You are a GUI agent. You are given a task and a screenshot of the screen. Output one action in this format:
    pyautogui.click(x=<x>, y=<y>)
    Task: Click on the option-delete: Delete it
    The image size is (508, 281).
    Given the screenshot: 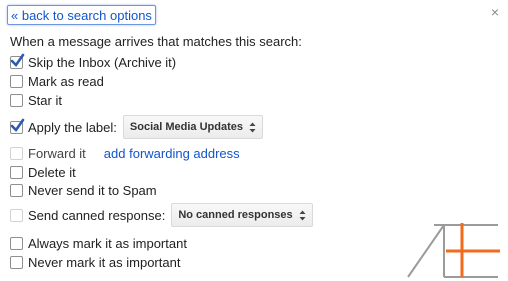 What is the action you would take?
    pyautogui.click(x=43, y=172)
    